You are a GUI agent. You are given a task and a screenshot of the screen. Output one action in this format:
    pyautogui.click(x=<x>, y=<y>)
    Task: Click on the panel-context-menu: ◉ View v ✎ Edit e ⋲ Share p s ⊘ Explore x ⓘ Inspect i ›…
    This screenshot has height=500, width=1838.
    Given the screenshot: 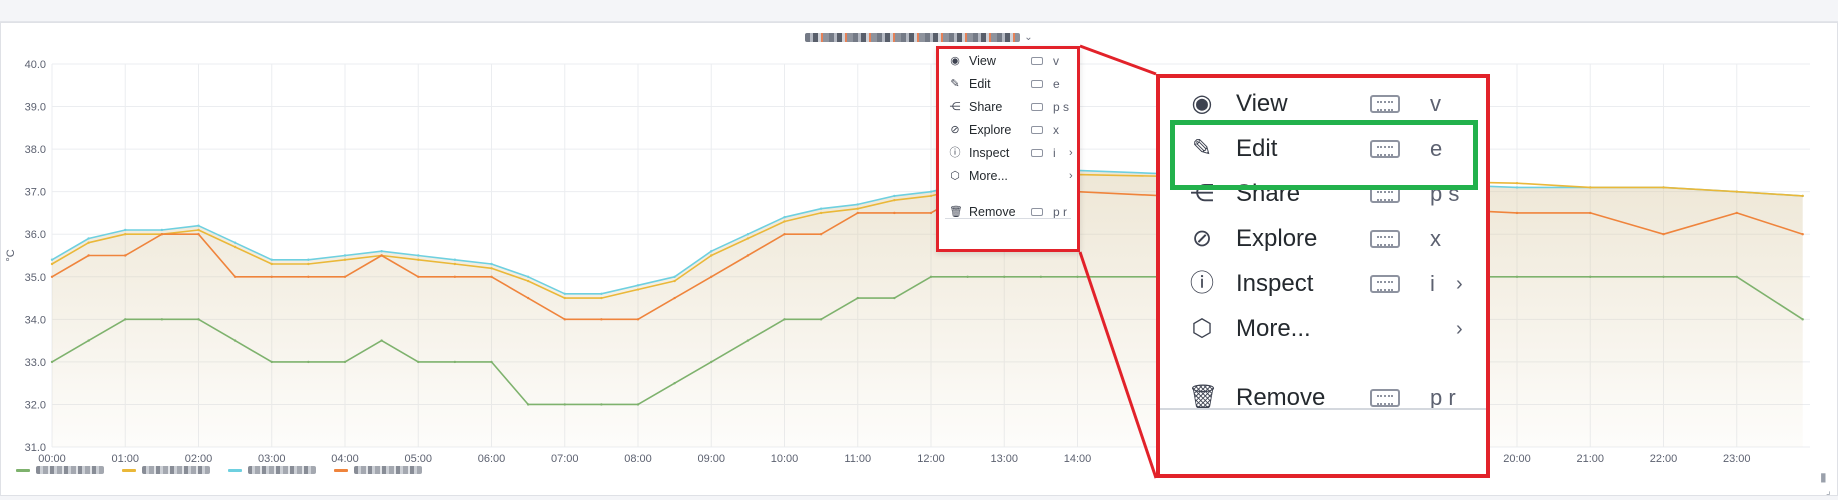 What is the action you would take?
    pyautogui.click(x=1008, y=149)
    